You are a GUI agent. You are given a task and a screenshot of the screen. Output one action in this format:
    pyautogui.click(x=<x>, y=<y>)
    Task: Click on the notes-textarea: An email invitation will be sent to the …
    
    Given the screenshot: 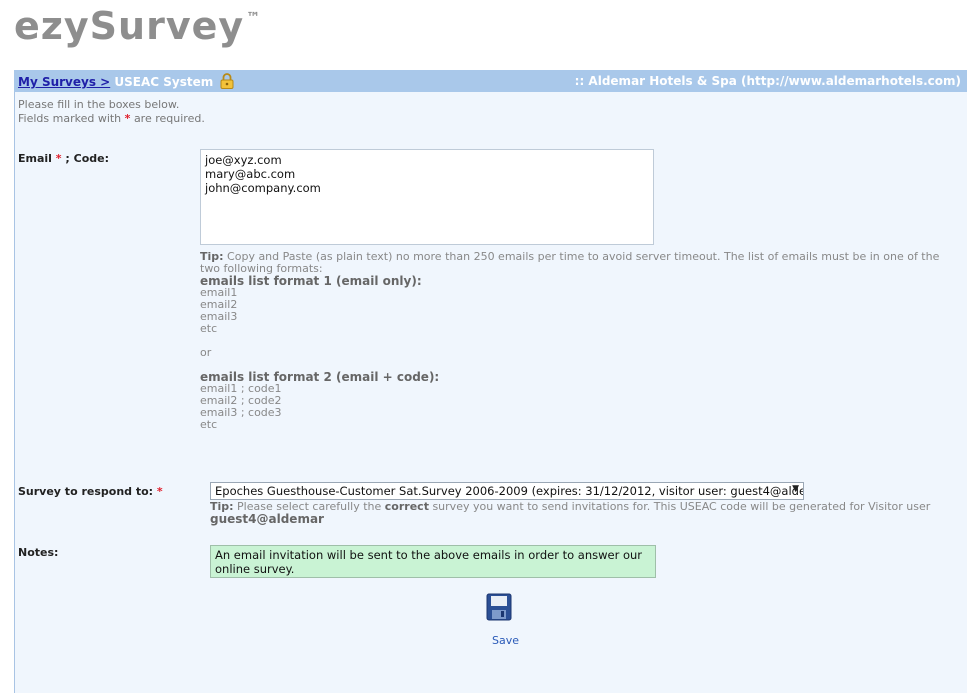 What is the action you would take?
    pyautogui.click(x=433, y=561)
    